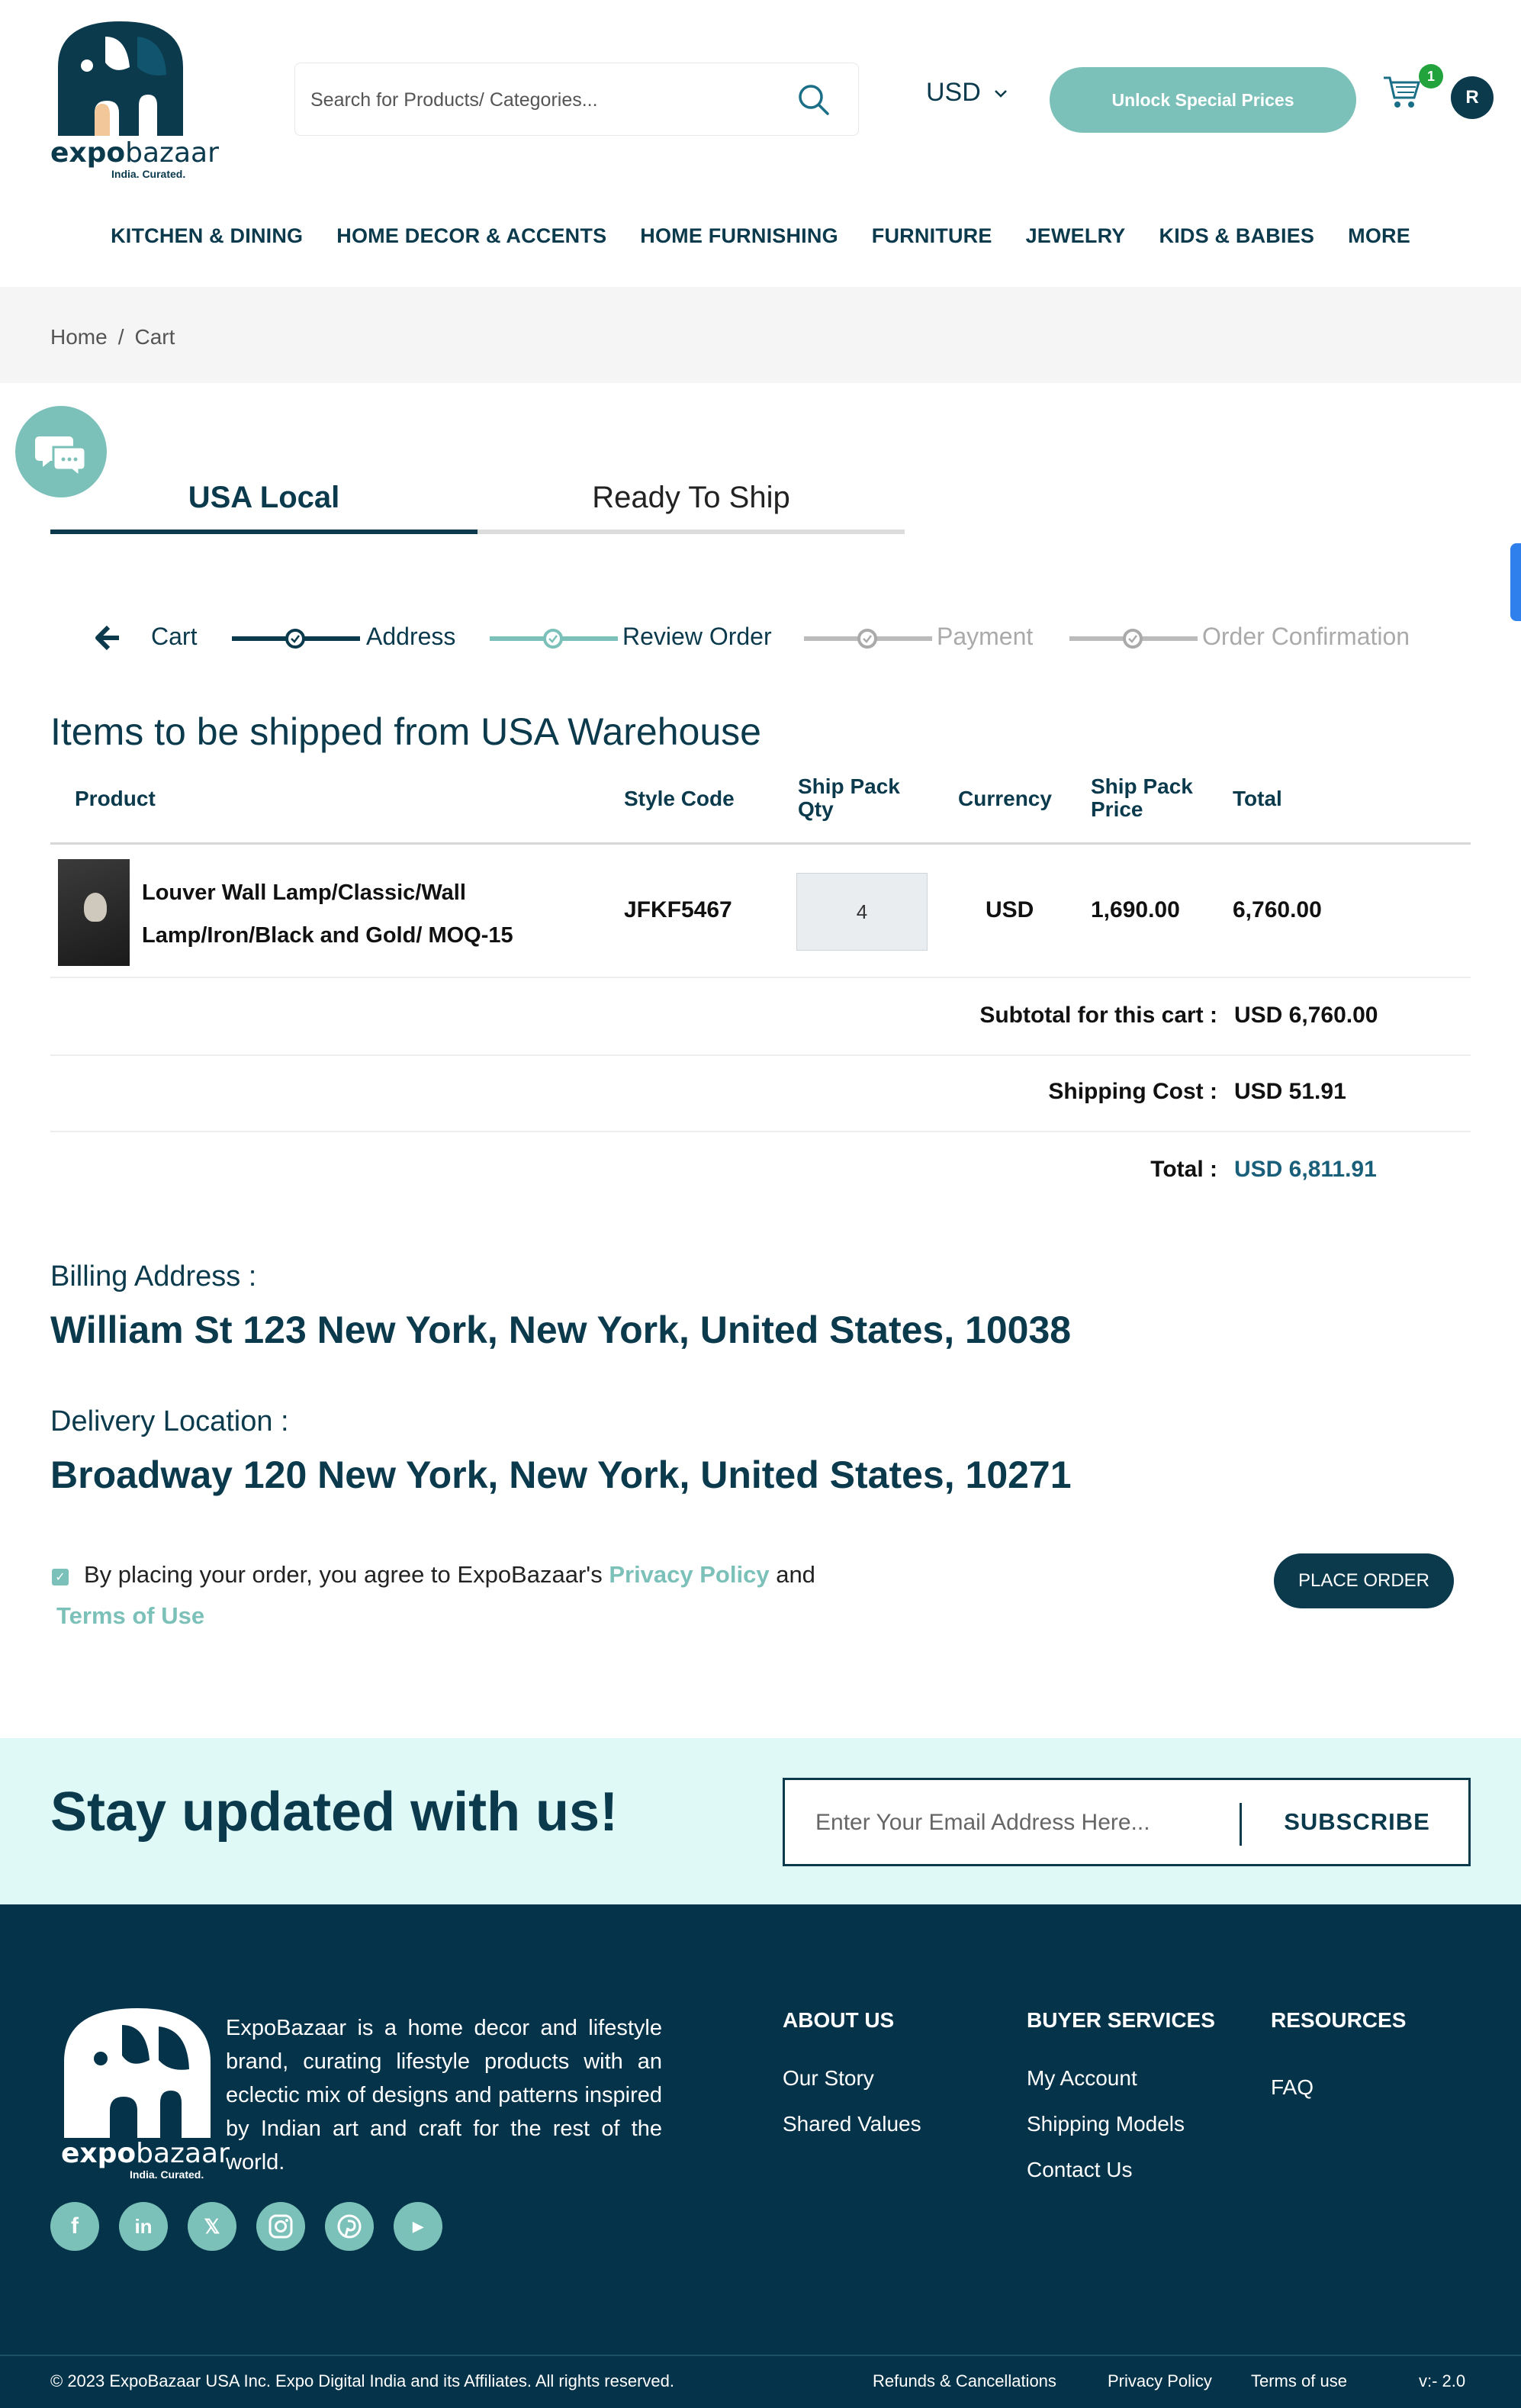 The height and width of the screenshot is (2408, 1521). What do you see at coordinates (1357, 1822) in the screenshot?
I see `subscribe-button: SUBSCRIBE` at bounding box center [1357, 1822].